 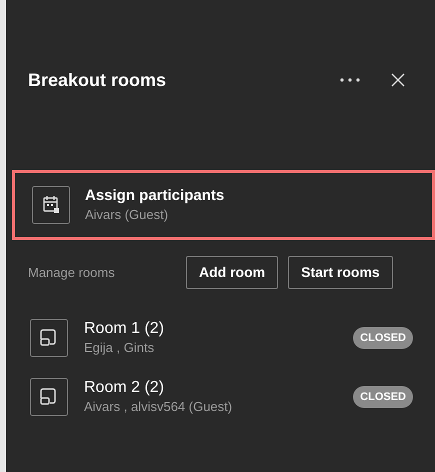 I want to click on panel-title: Breakout rooms, so click(x=98, y=80).